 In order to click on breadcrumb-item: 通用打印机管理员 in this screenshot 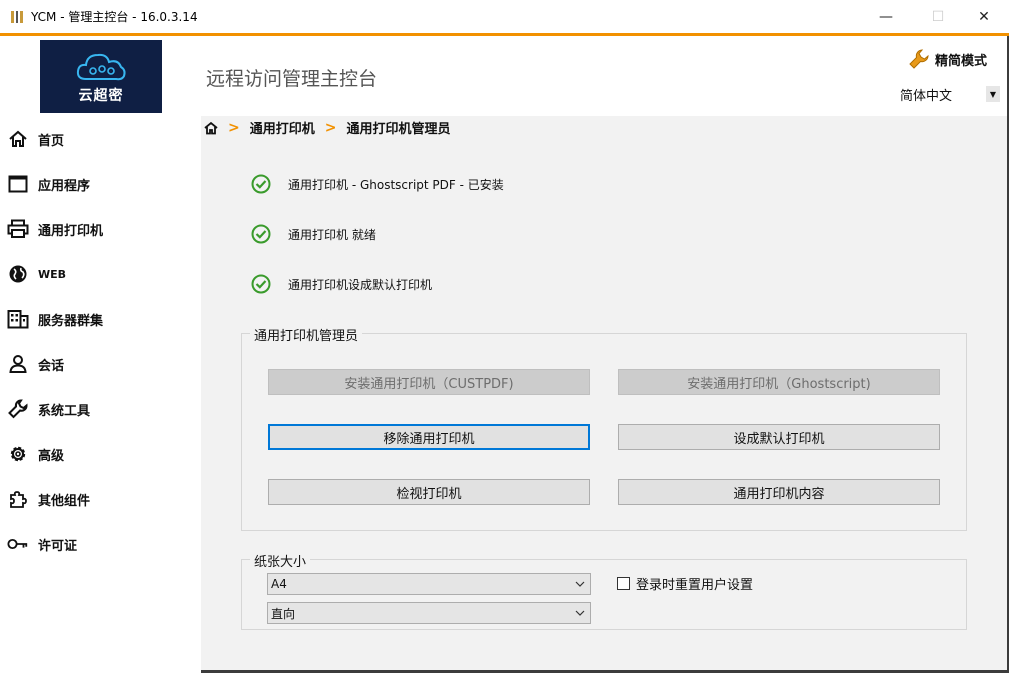, I will do `click(398, 129)`.